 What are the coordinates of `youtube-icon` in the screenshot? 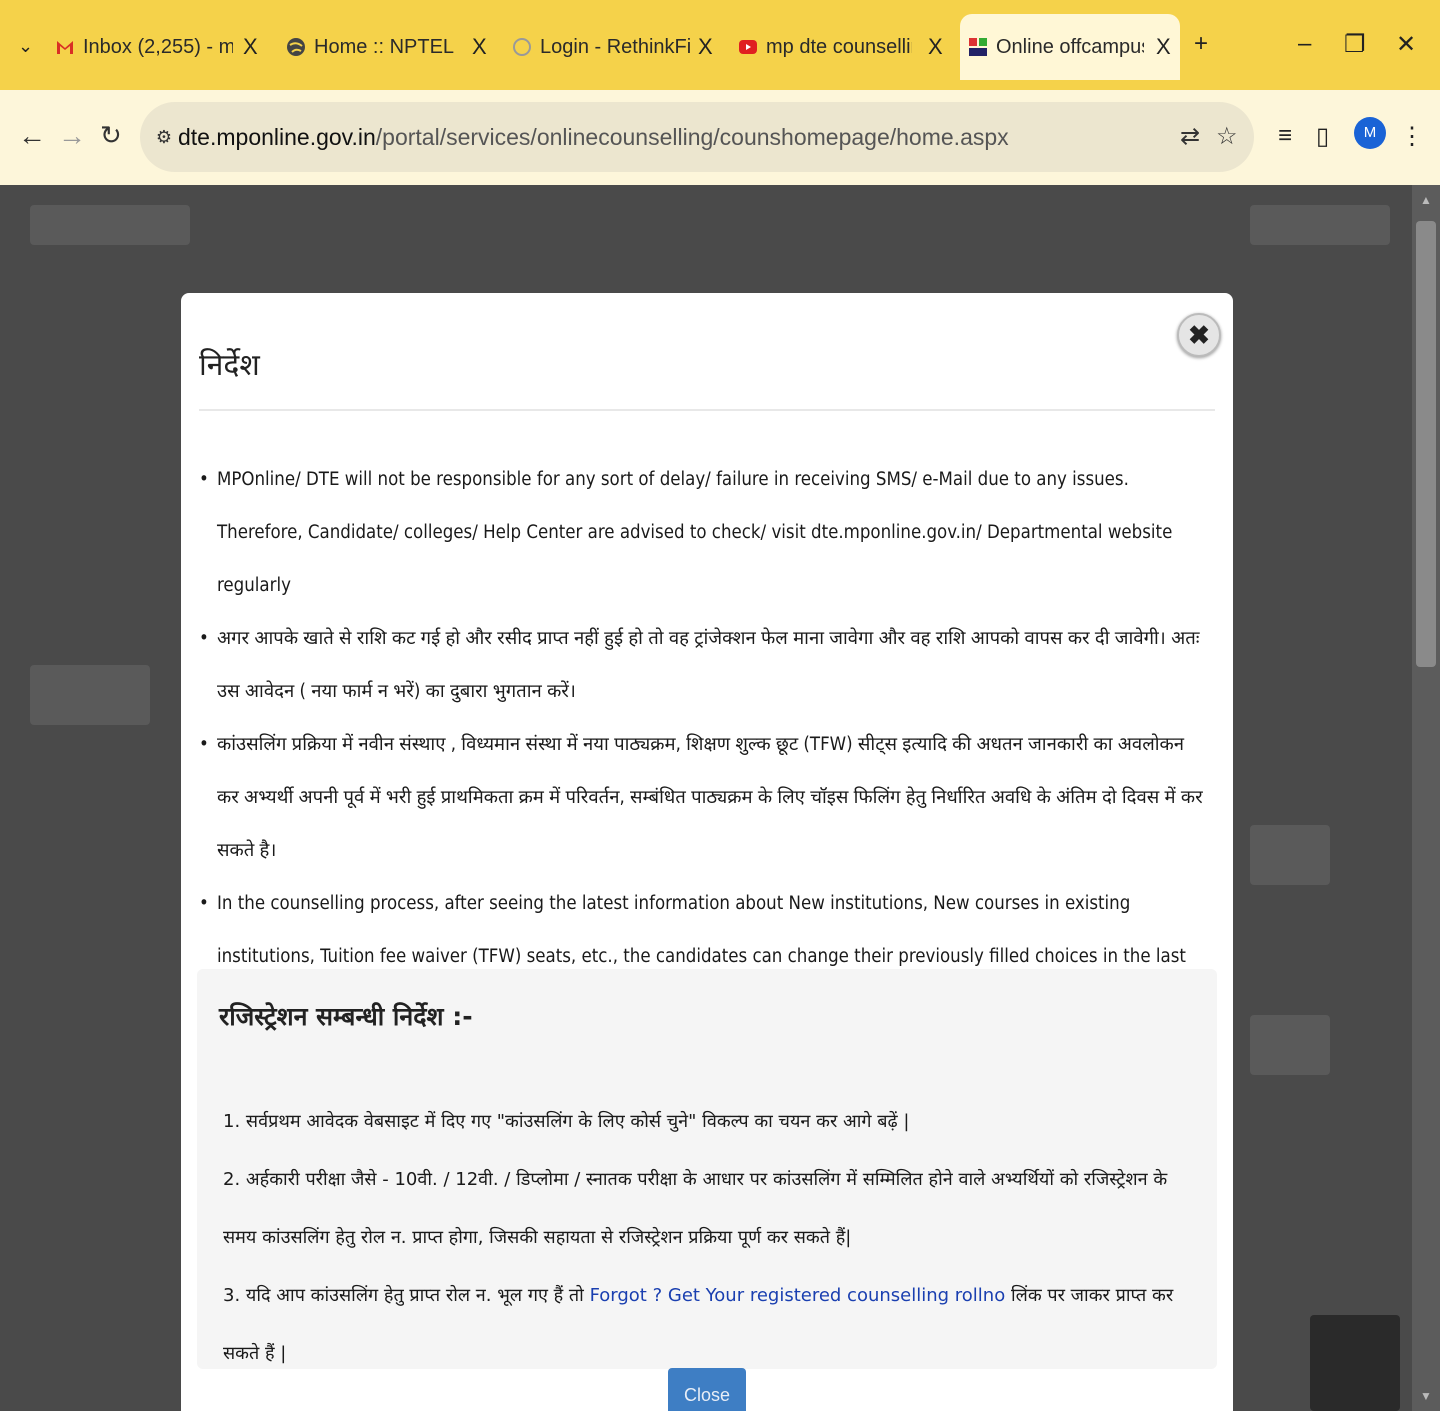 It's located at (748, 47).